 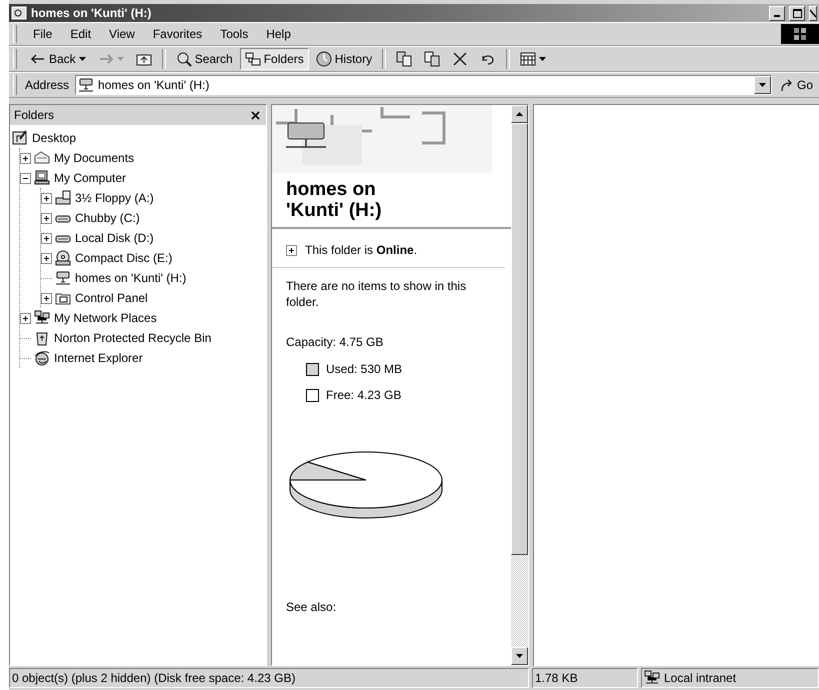 I want to click on minimize-button, so click(x=777, y=13).